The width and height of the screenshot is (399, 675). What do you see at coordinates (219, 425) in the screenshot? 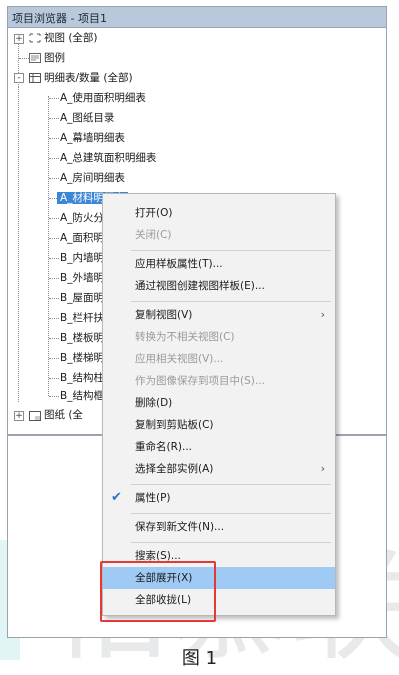
I see `menu-item-copy-clipboard: 复制到剪贴板(C)` at bounding box center [219, 425].